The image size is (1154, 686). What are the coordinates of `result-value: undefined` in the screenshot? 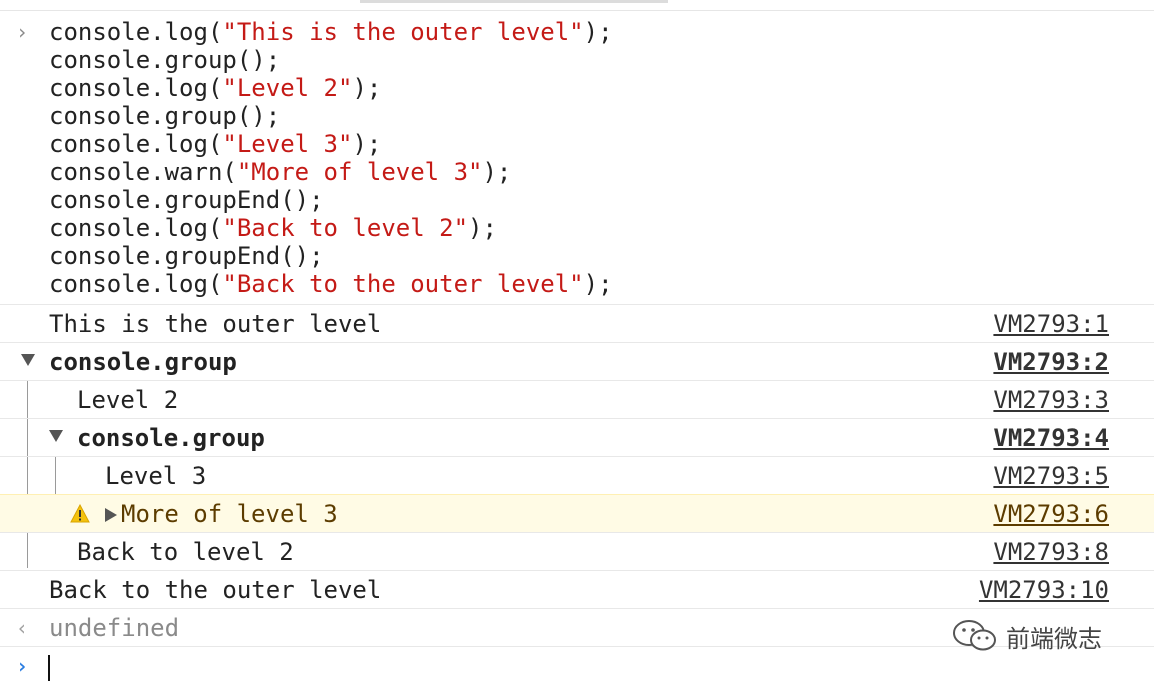 It's located at (114, 628).